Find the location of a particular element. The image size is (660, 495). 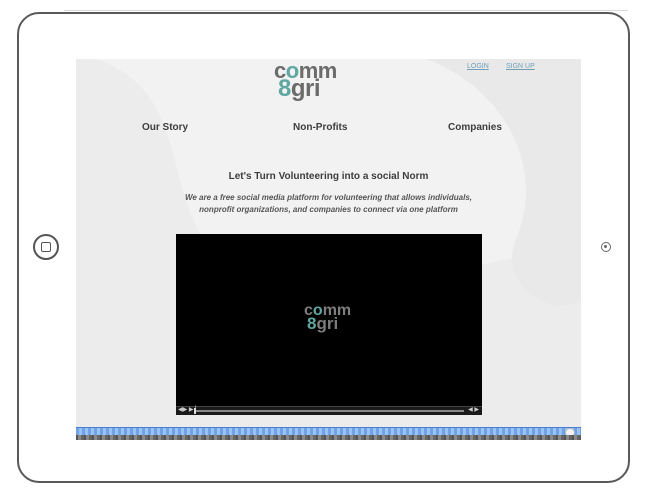

bottom-image-strip is located at coordinates (328, 437).